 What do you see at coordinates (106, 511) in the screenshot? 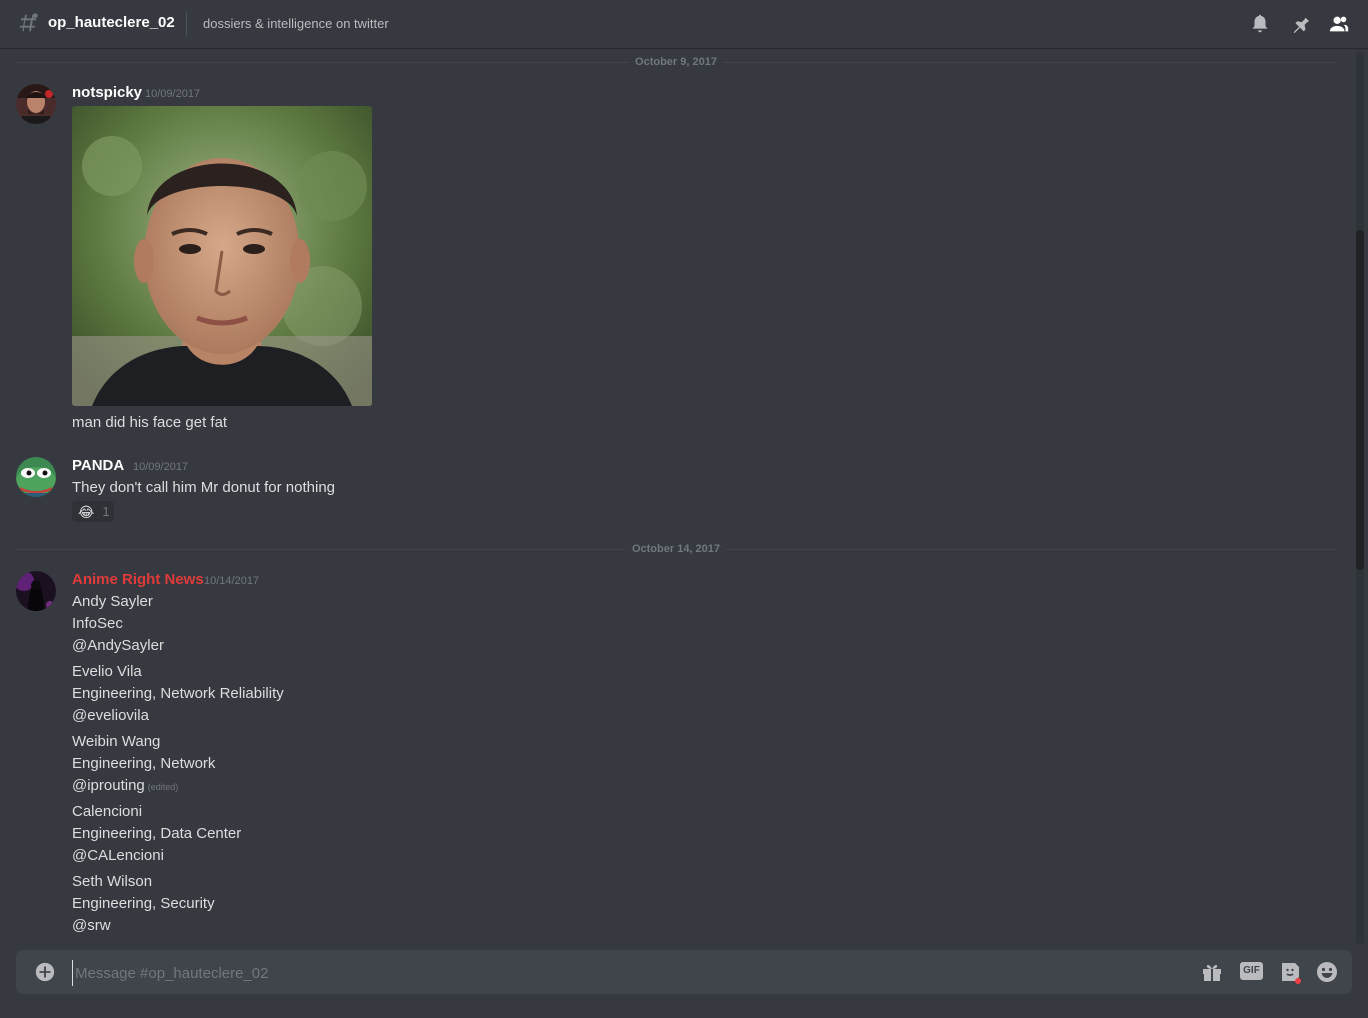
I see `reaction-count: 1` at bounding box center [106, 511].